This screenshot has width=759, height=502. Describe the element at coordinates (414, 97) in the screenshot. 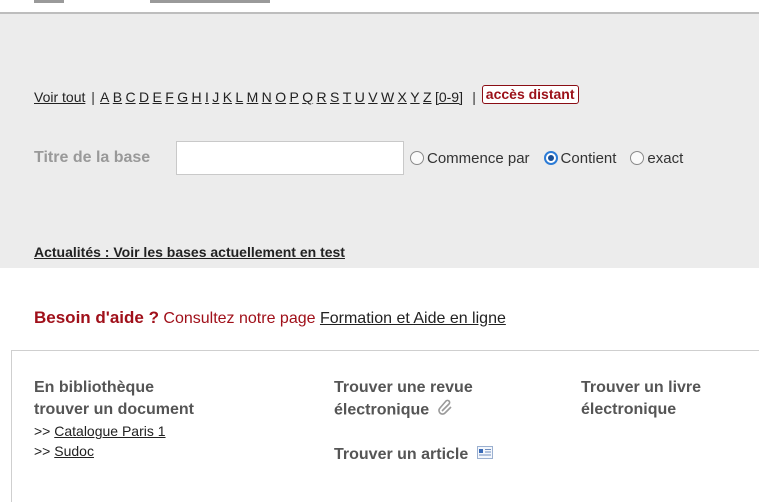

I see `letter-link: Y` at that location.